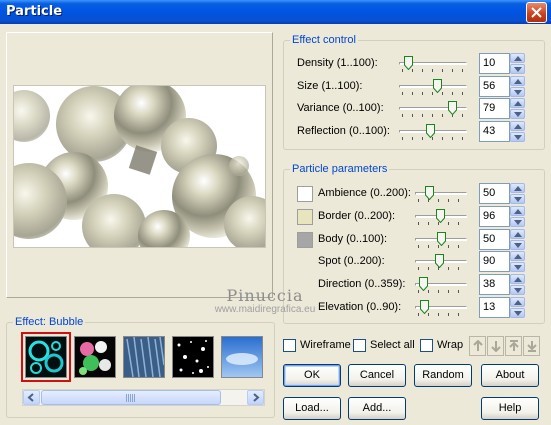  What do you see at coordinates (513, 346) in the screenshot?
I see `move-top-button` at bounding box center [513, 346].